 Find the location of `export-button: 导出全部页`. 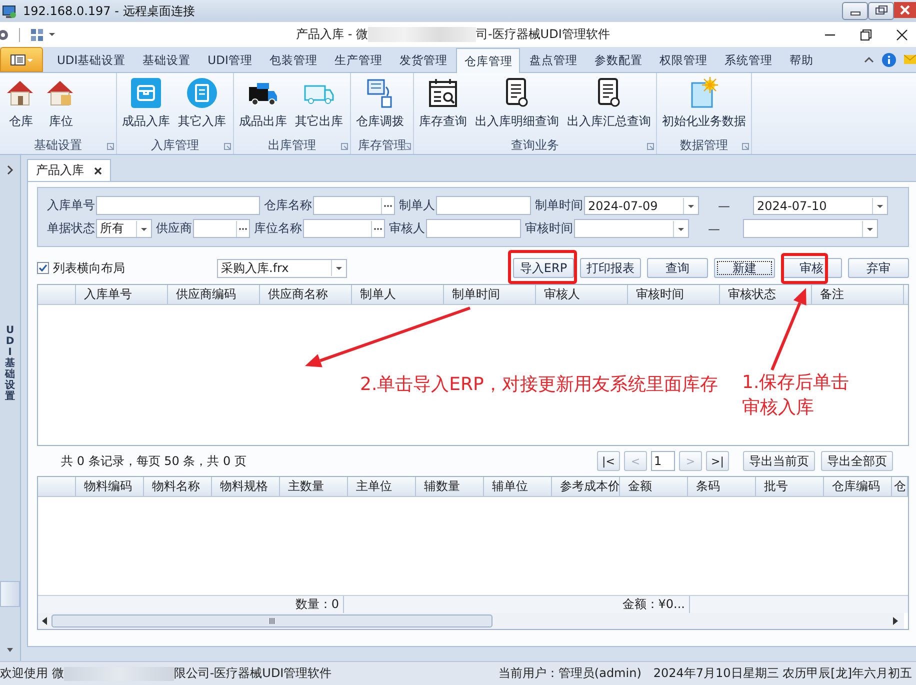

export-button: 导出全部页 is located at coordinates (857, 461).